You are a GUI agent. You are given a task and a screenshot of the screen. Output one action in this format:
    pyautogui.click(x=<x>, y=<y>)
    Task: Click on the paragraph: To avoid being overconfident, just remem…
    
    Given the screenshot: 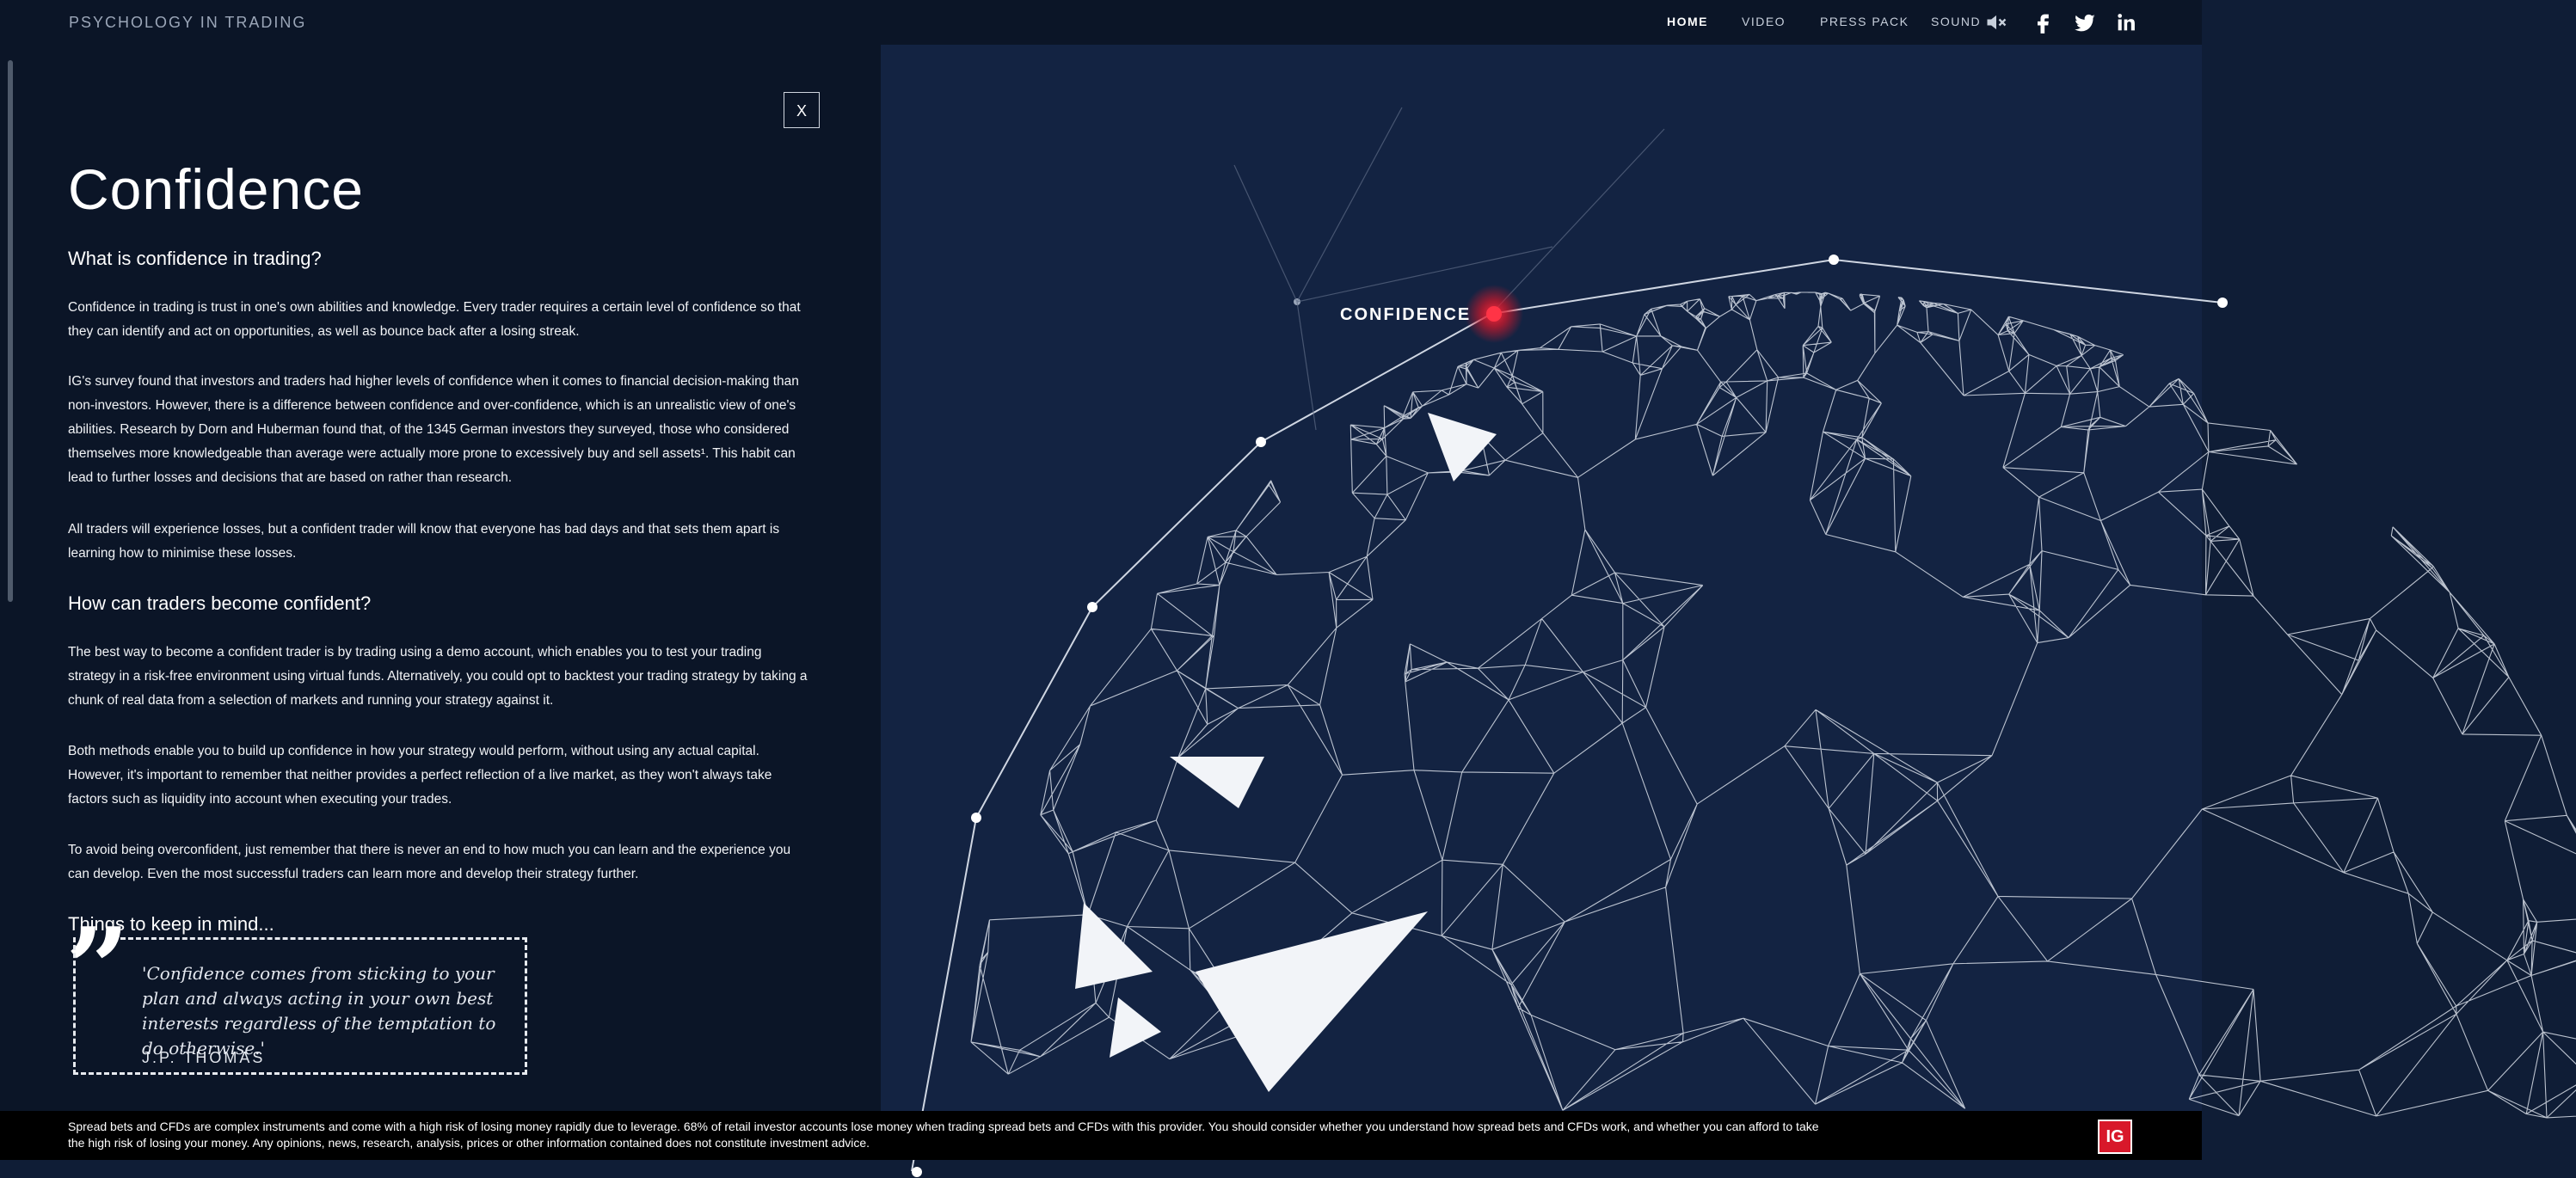 What is the action you would take?
    pyautogui.click(x=429, y=862)
    